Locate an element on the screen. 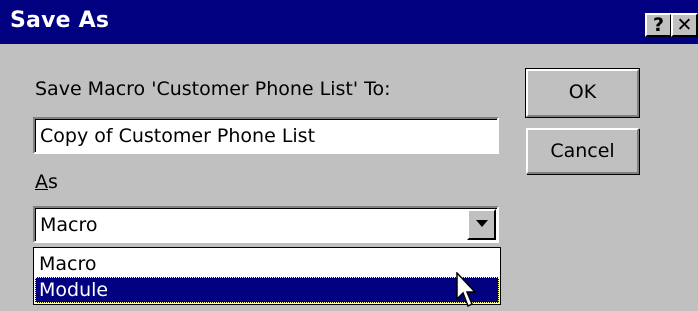 The height and width of the screenshot is (311, 698). macro-name-input: Copy of Customer Phone List is located at coordinates (266, 135).